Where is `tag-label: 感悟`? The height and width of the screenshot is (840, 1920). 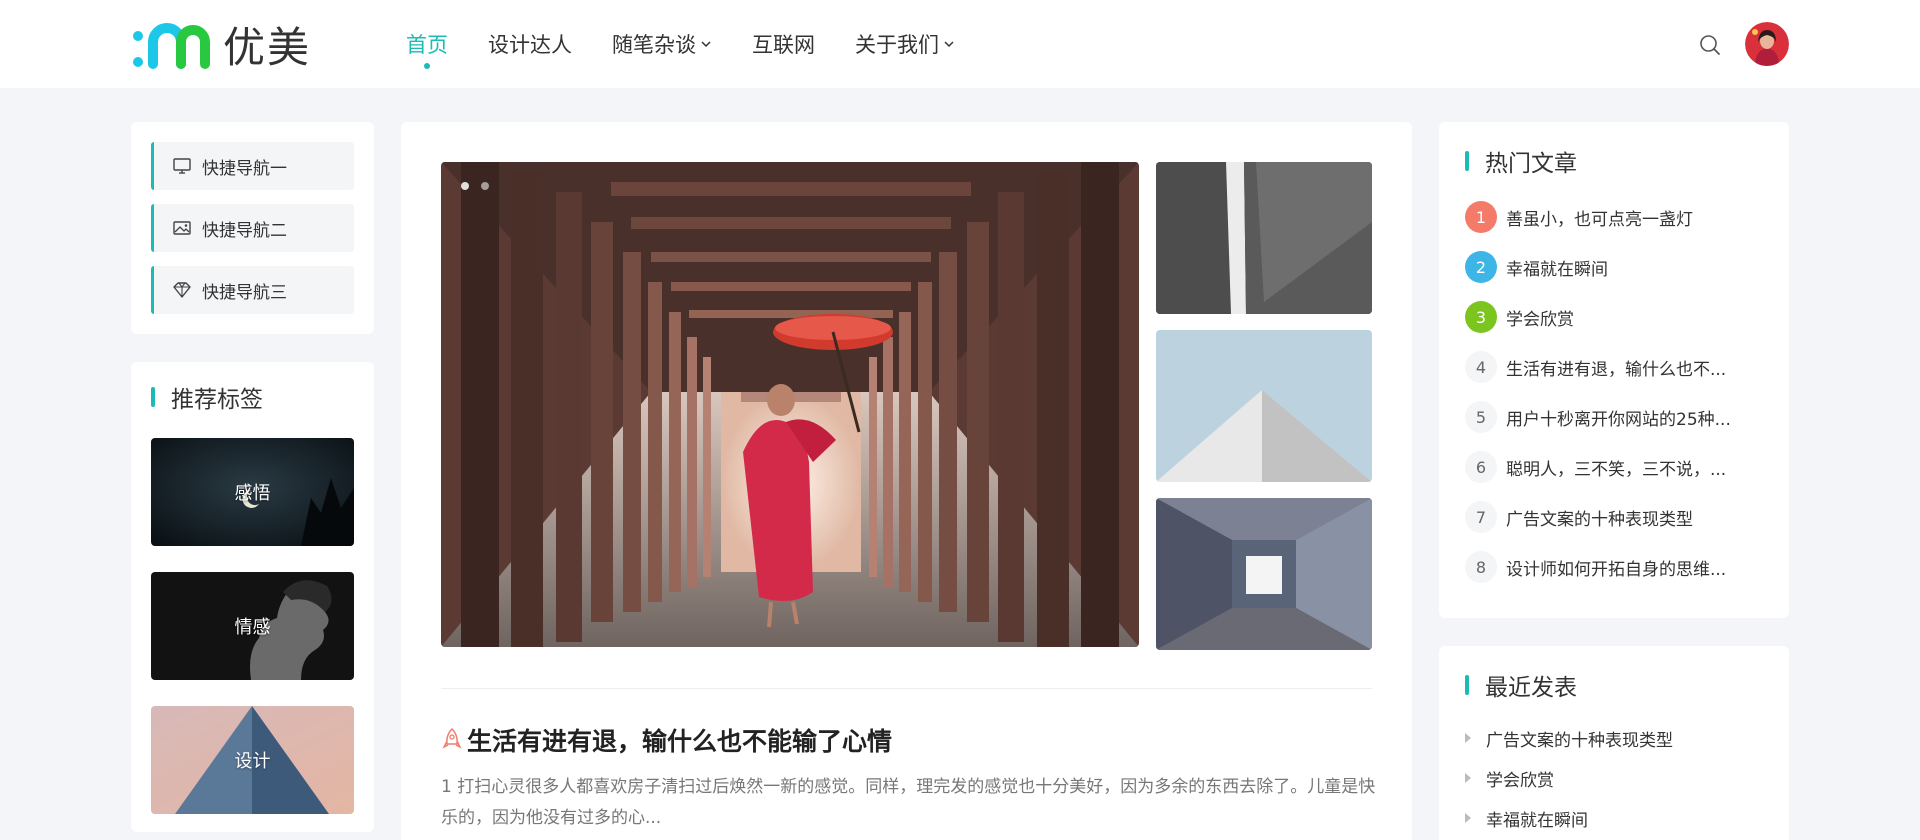
tag-label: 感悟 is located at coordinates (252, 493).